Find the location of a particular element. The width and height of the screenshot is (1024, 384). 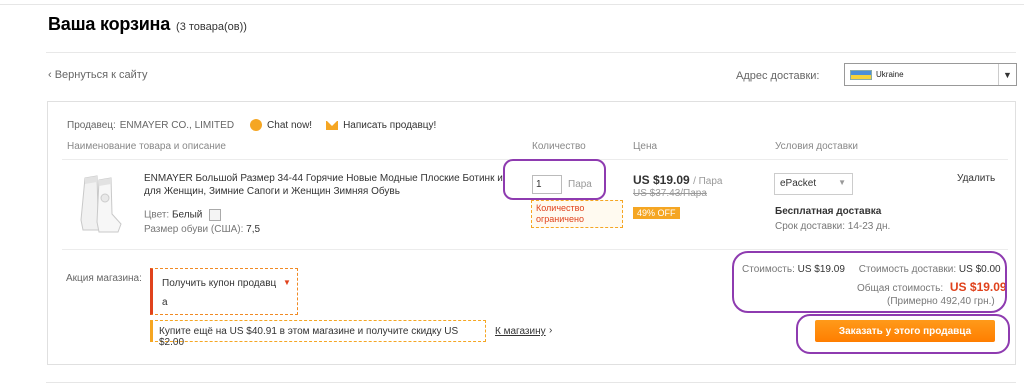

shipping-country-value: Ukraine is located at coordinates (890, 74).